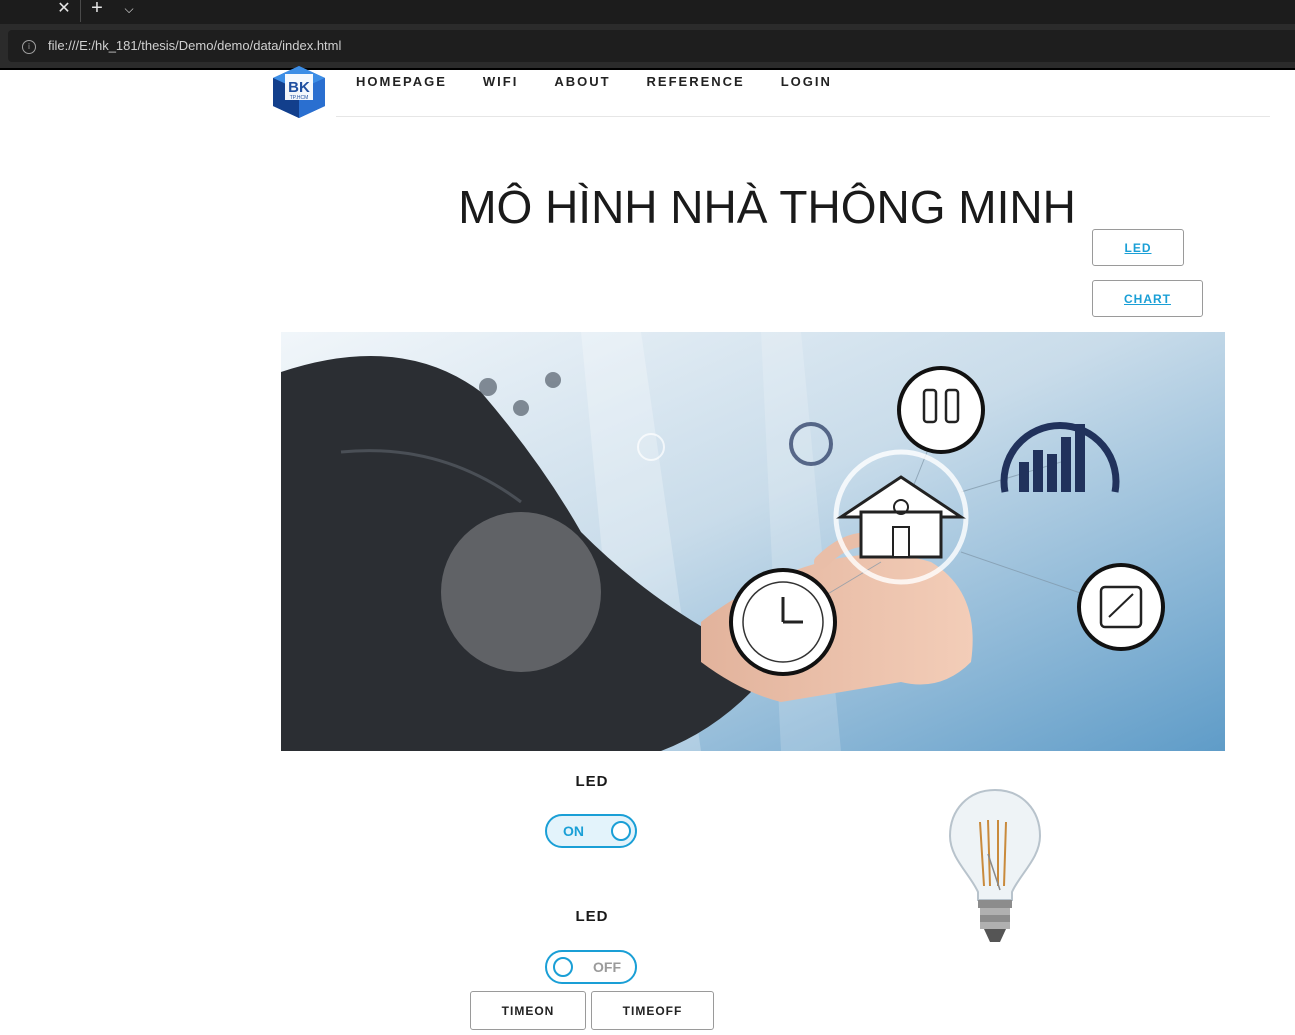  What do you see at coordinates (591, 967) in the screenshot?
I see `led2-toggle: OFF` at bounding box center [591, 967].